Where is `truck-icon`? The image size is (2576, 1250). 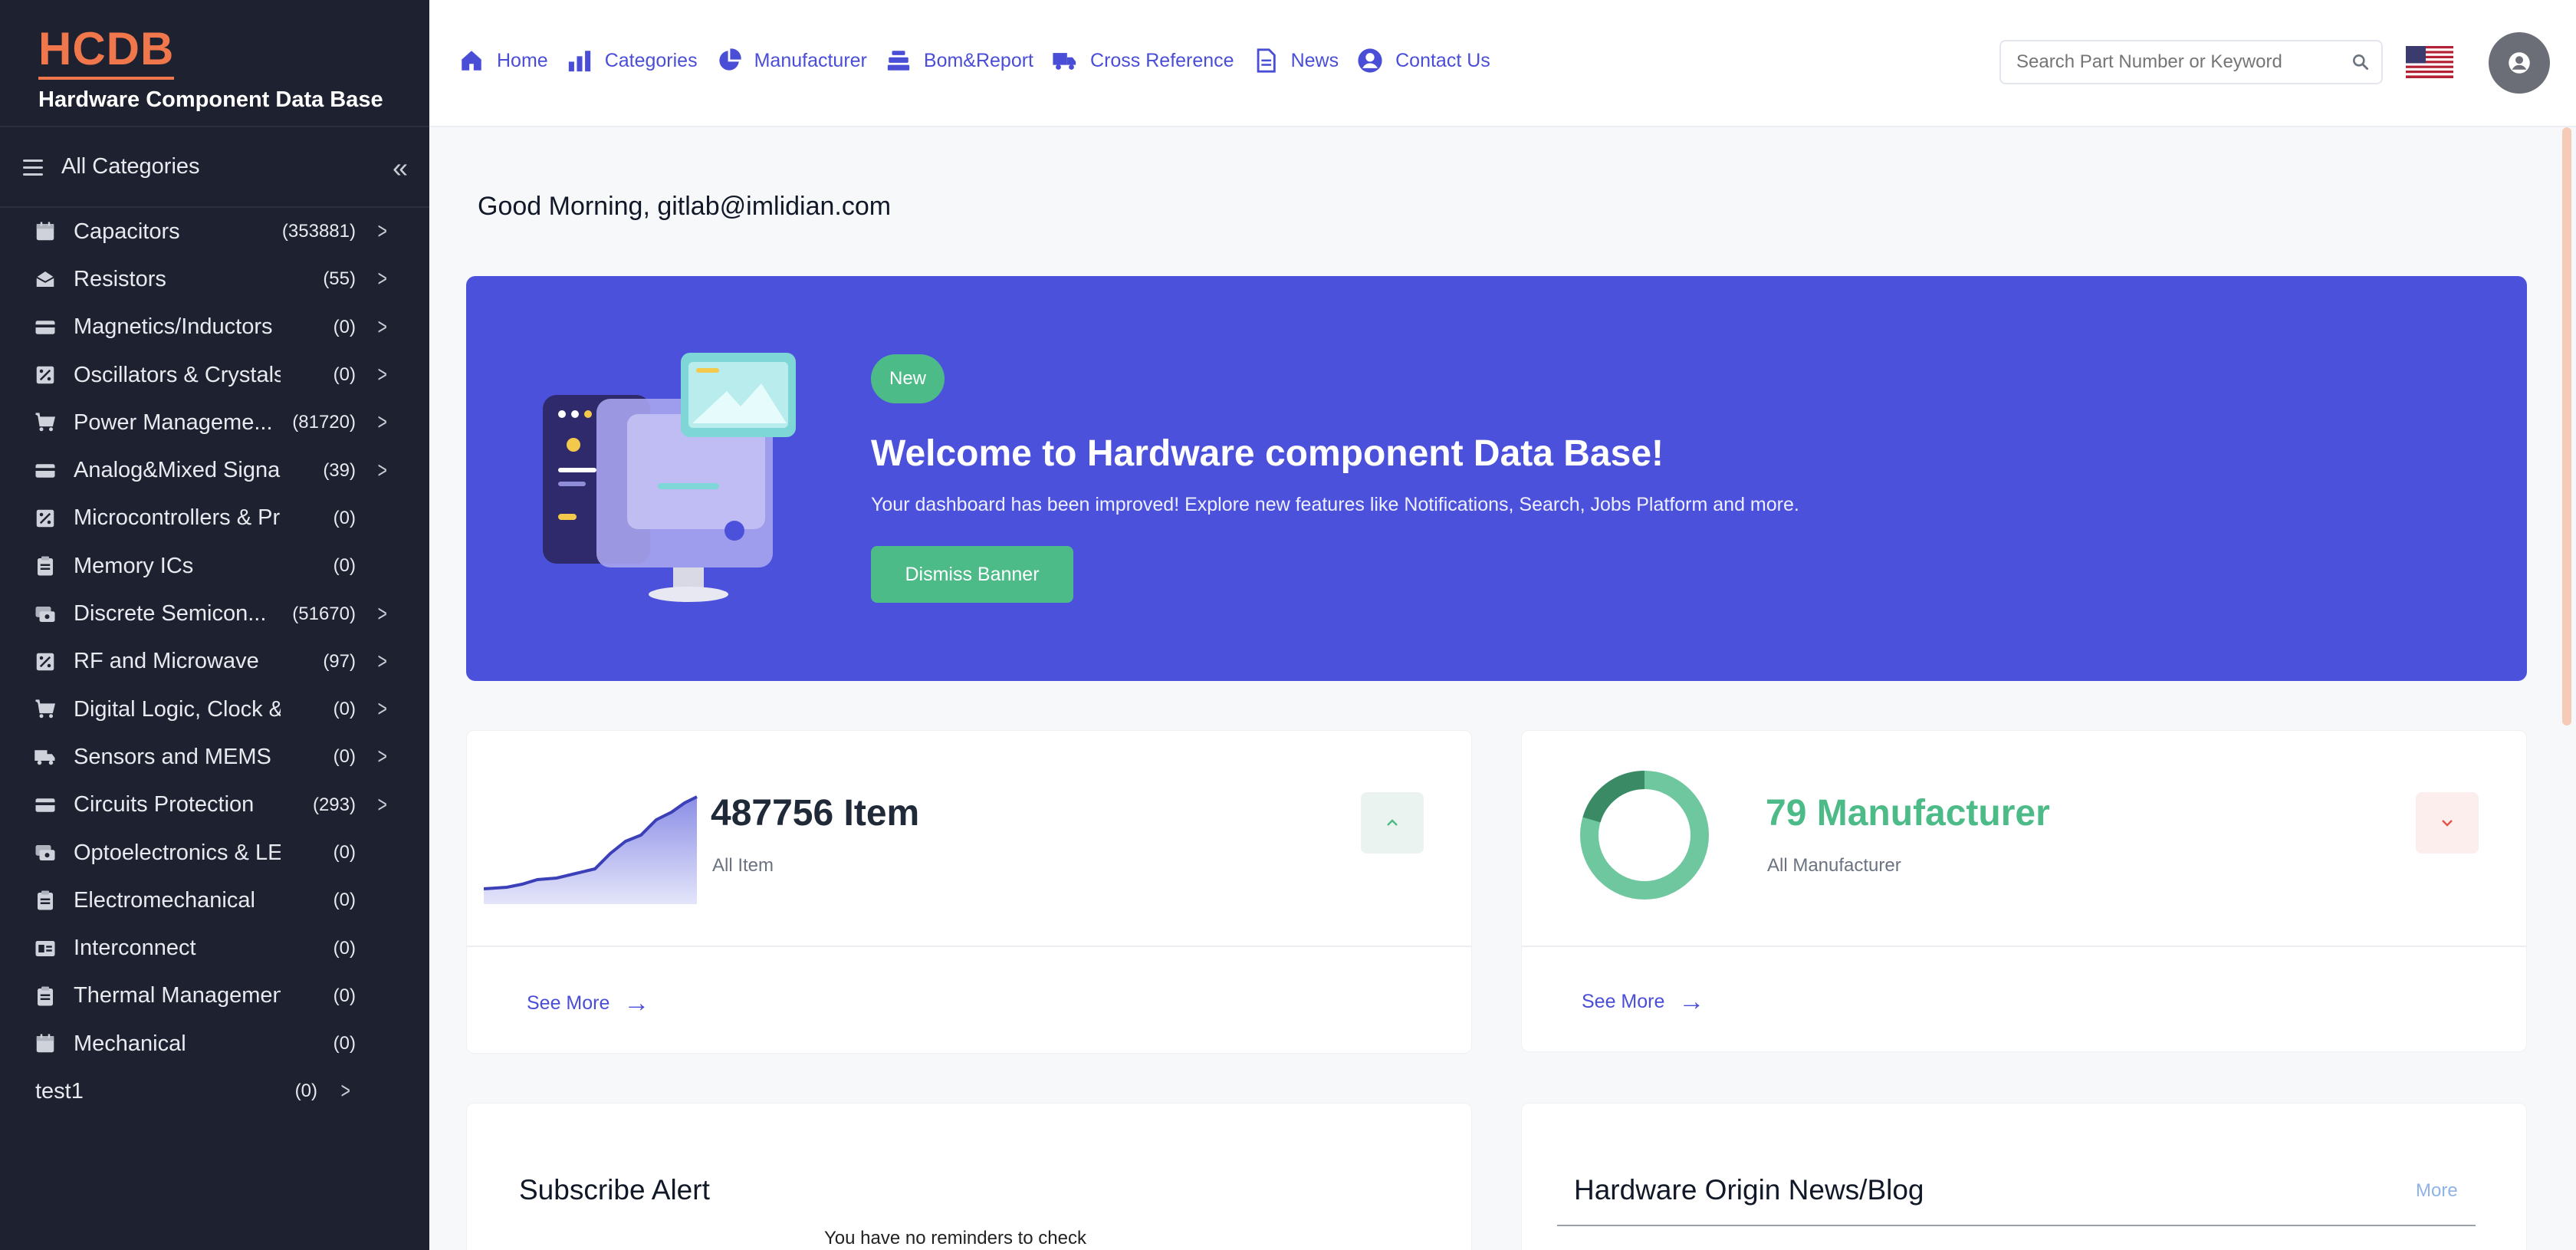 truck-icon is located at coordinates (45, 757).